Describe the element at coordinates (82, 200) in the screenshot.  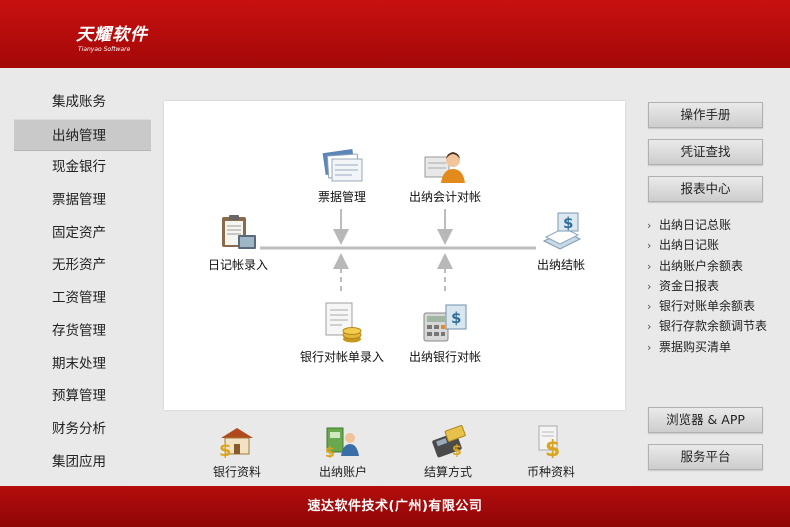
I see `sidebar-item-bill-management: 票据管理` at that location.